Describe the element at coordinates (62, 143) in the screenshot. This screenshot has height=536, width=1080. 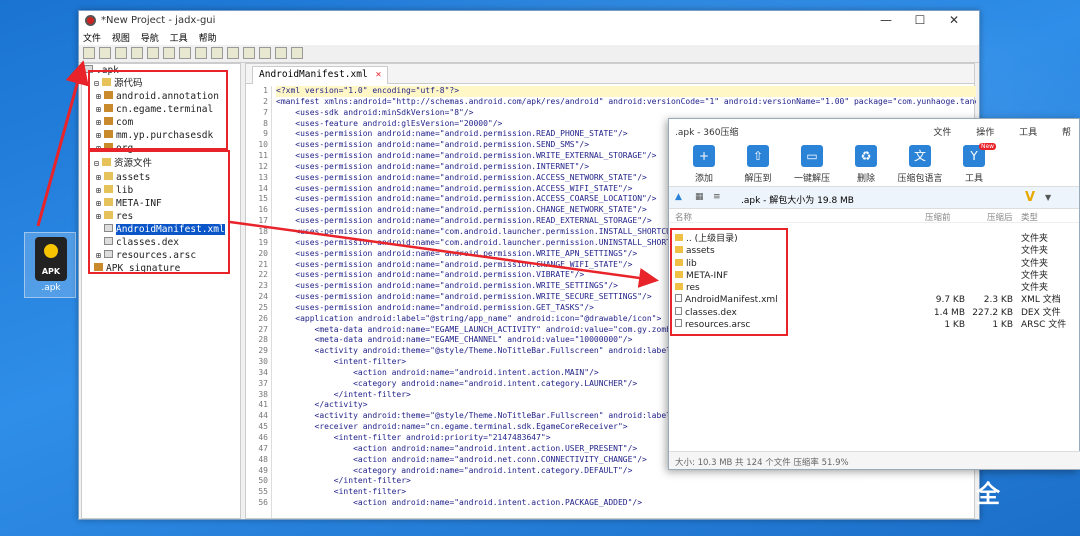
I see `arrow-icon-to-tree` at that location.